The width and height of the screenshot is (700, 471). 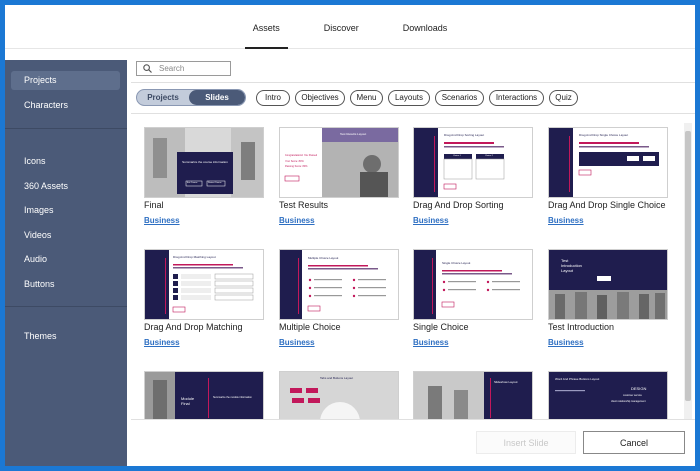 What do you see at coordinates (323, 258) in the screenshot?
I see `thumb-text: Multiple Choice Layout` at bounding box center [323, 258].